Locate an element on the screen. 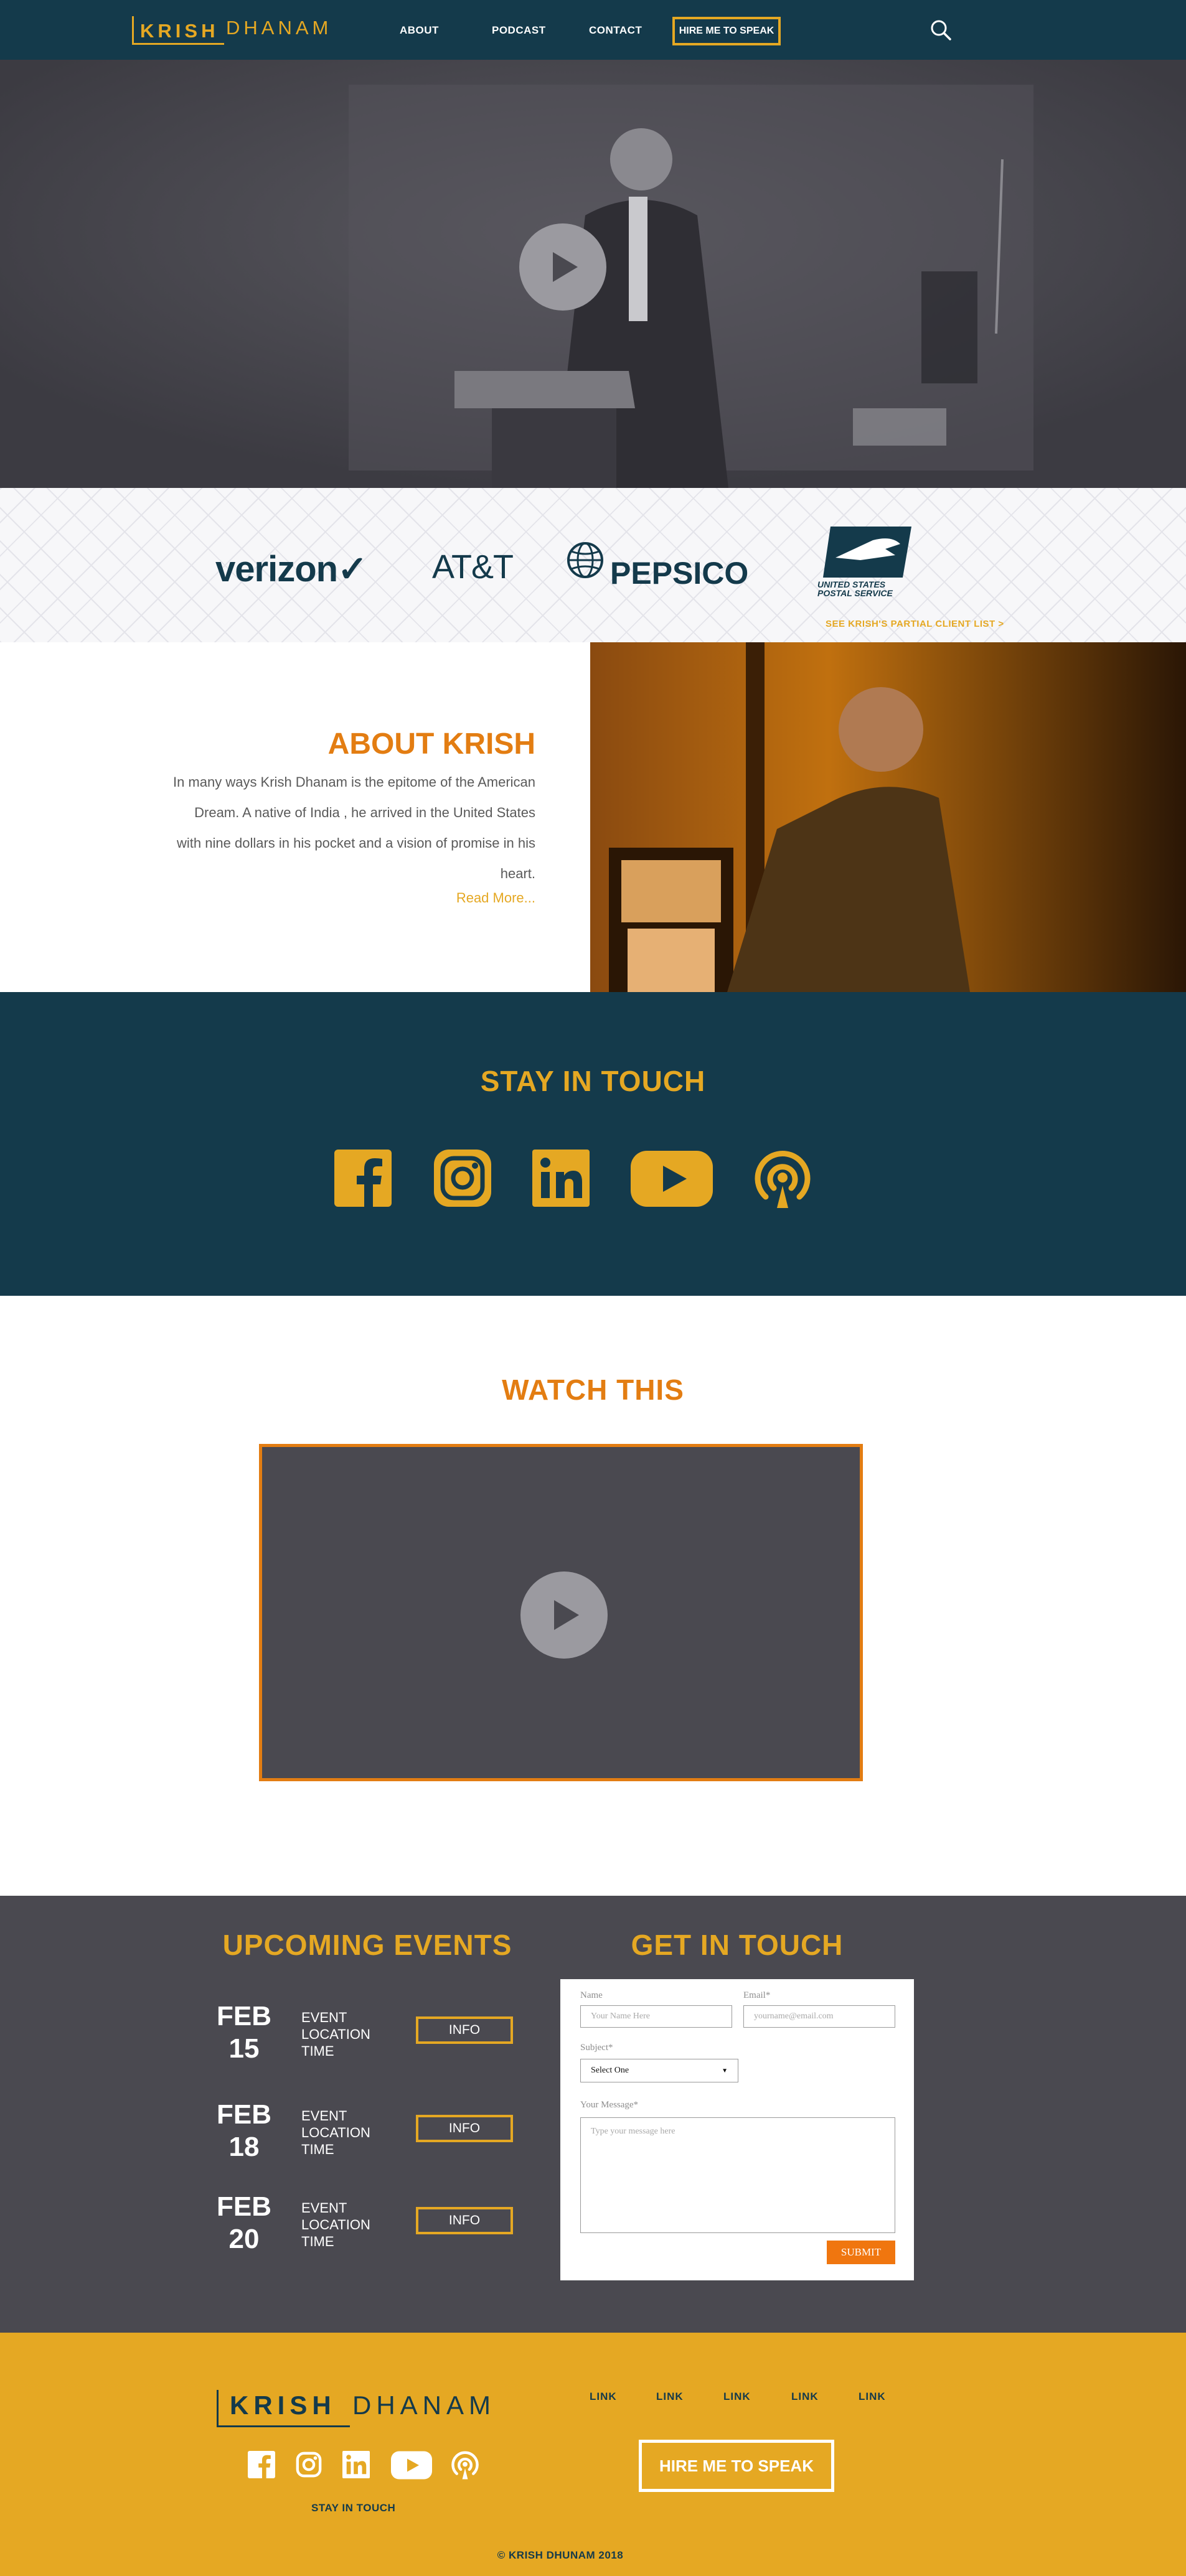 The image size is (1186, 2576). email-field: yourname@email.com is located at coordinates (819, 2016).